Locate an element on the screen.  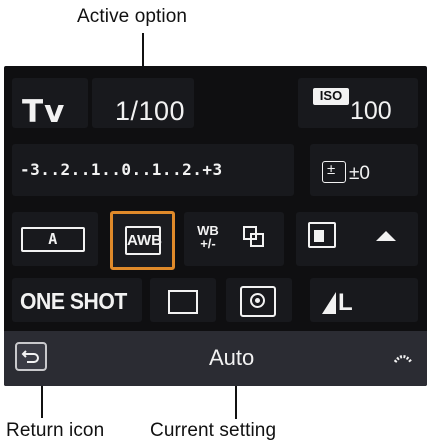
flash-comp-value: ±0 is located at coordinates (359, 174).